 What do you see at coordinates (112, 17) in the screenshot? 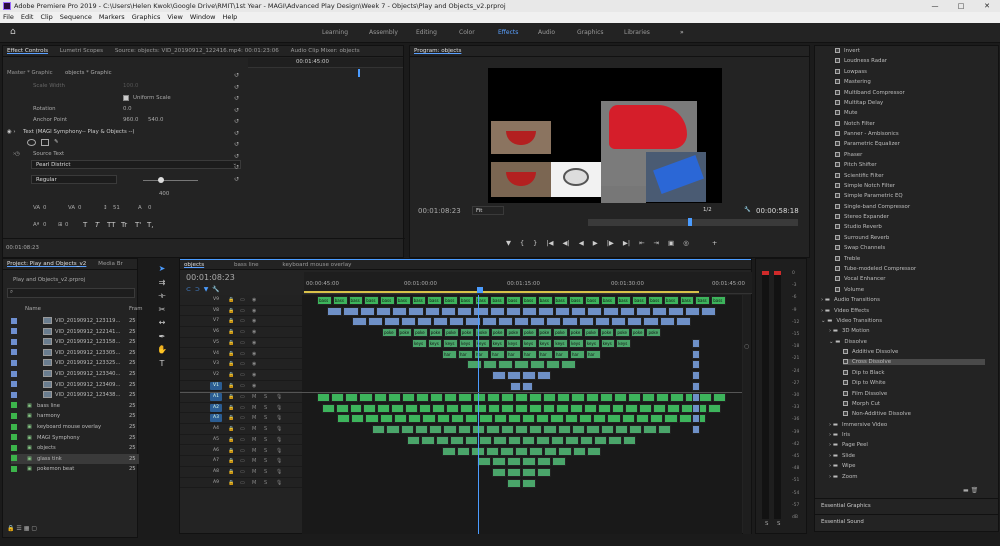
I see `menu-markers: Markers` at bounding box center [112, 17].